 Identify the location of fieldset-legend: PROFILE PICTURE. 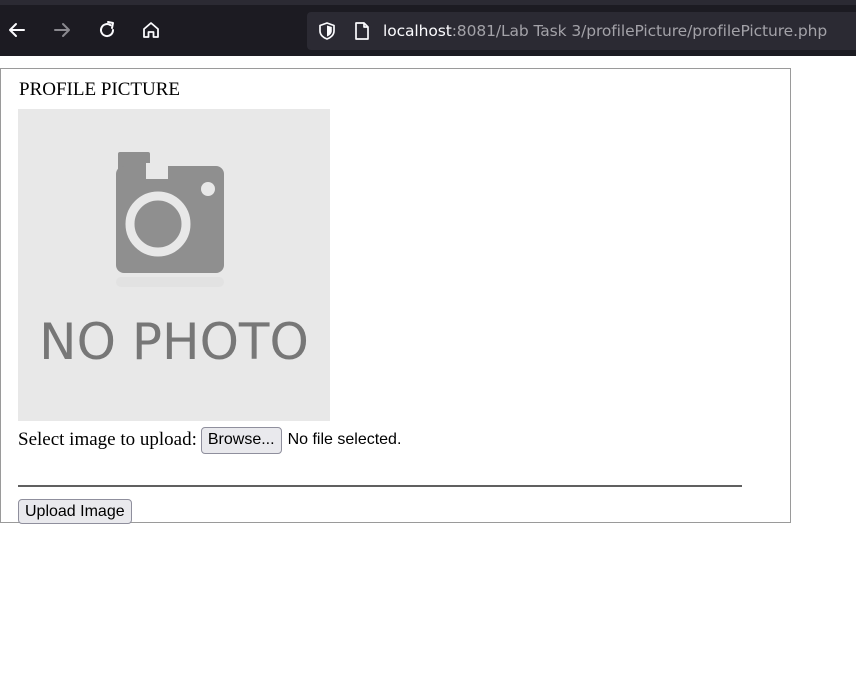
(99, 90).